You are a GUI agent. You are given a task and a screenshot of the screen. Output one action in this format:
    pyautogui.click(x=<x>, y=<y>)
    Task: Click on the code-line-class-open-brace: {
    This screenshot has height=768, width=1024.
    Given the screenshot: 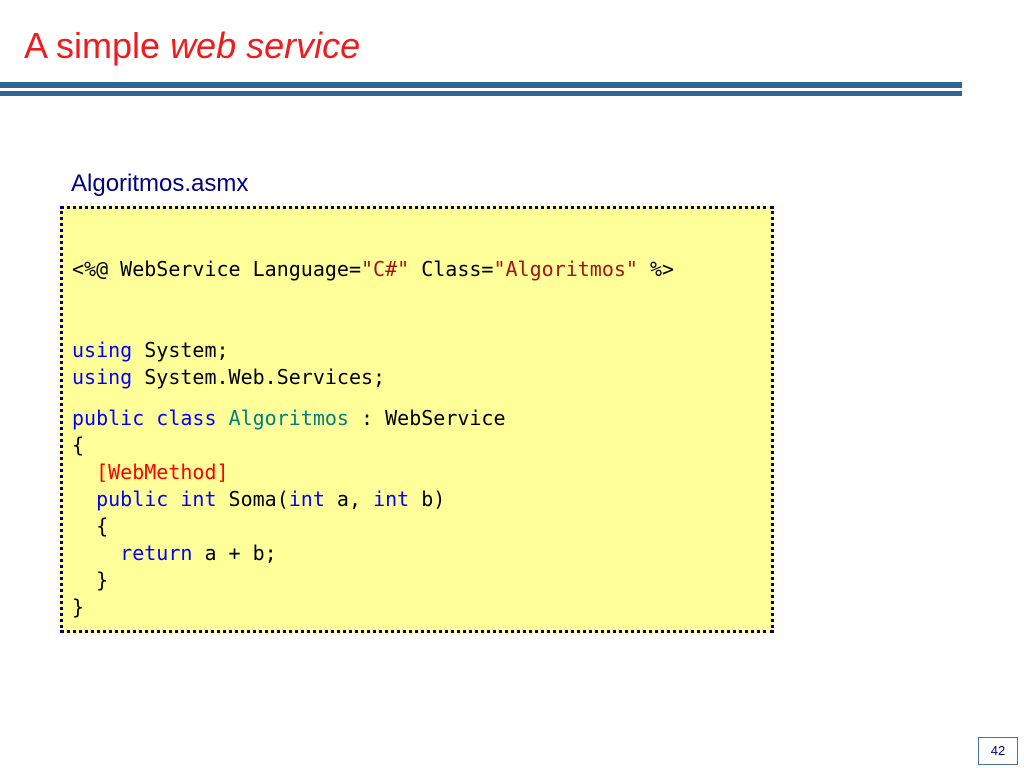 What is the action you would take?
    pyautogui.click(x=78, y=445)
    